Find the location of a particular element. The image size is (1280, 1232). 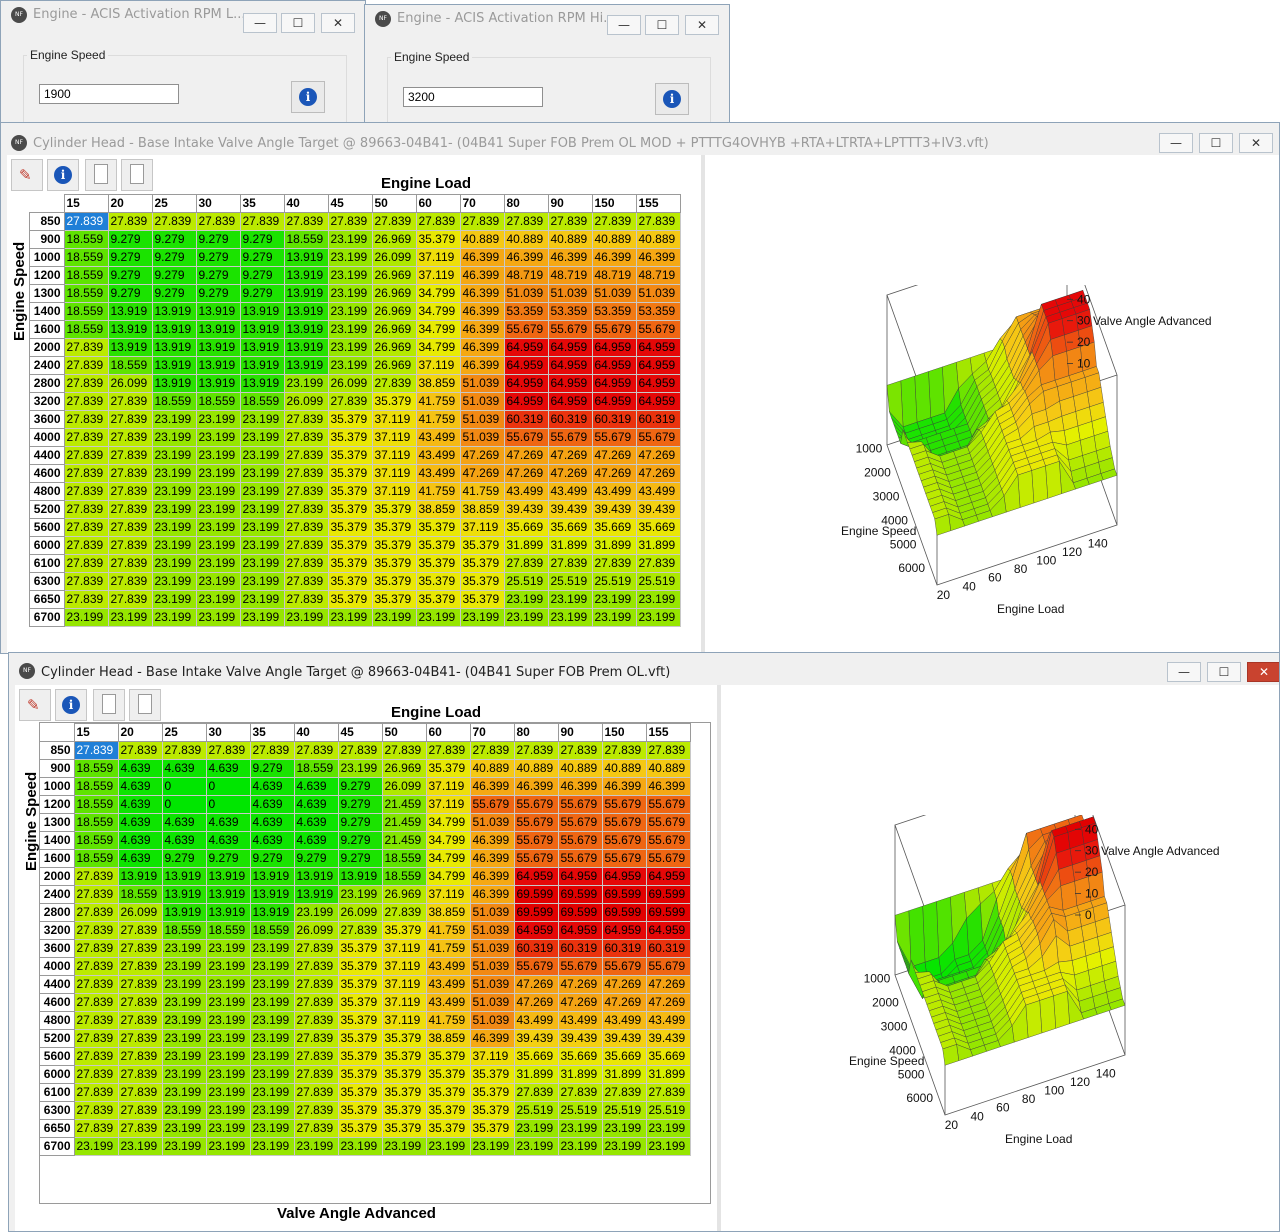

map-cell: 0 is located at coordinates (184, 804).